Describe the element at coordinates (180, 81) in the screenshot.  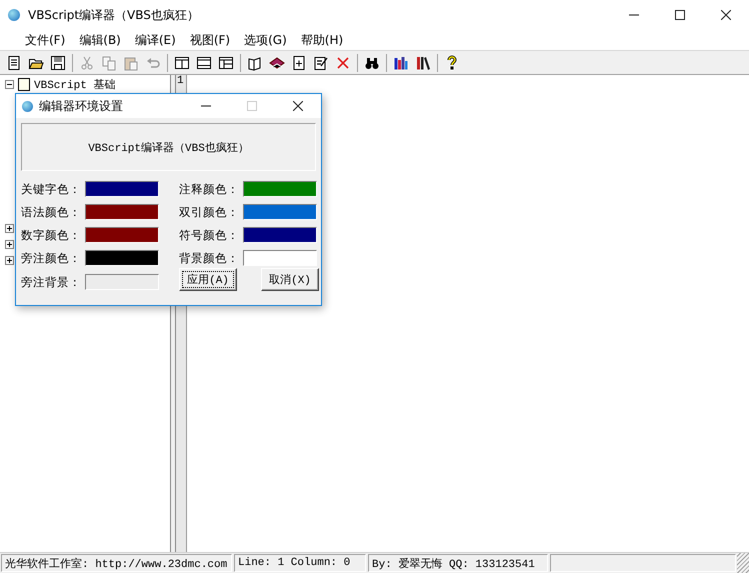
I see `line-number: 1` at that location.